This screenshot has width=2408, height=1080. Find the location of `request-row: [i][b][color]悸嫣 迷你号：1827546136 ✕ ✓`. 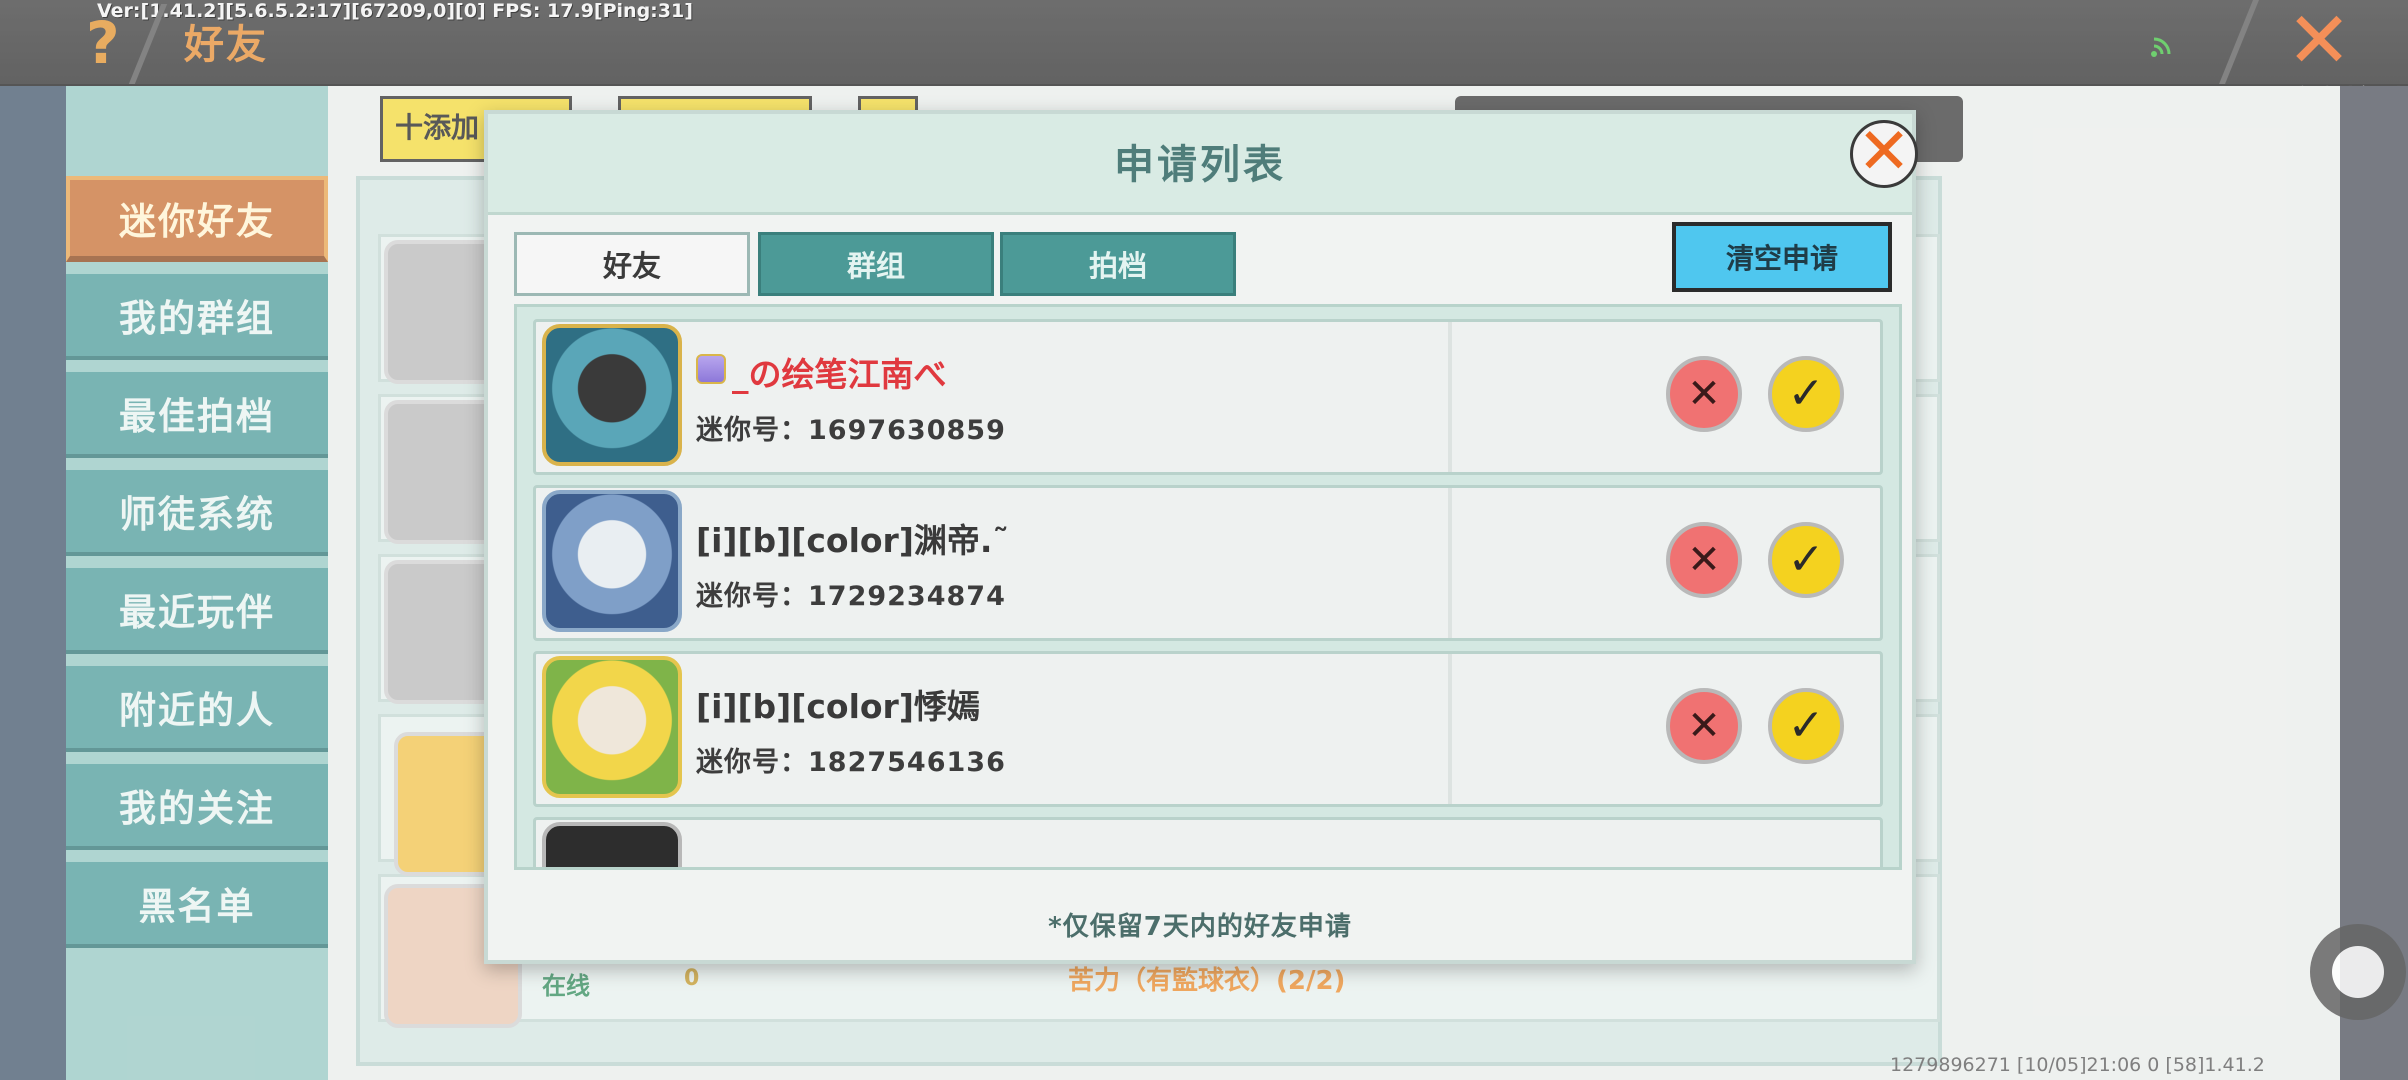

request-row: [i][b][color]悸嫣 迷你号：1827546136 ✕ ✓ is located at coordinates (1208, 729).